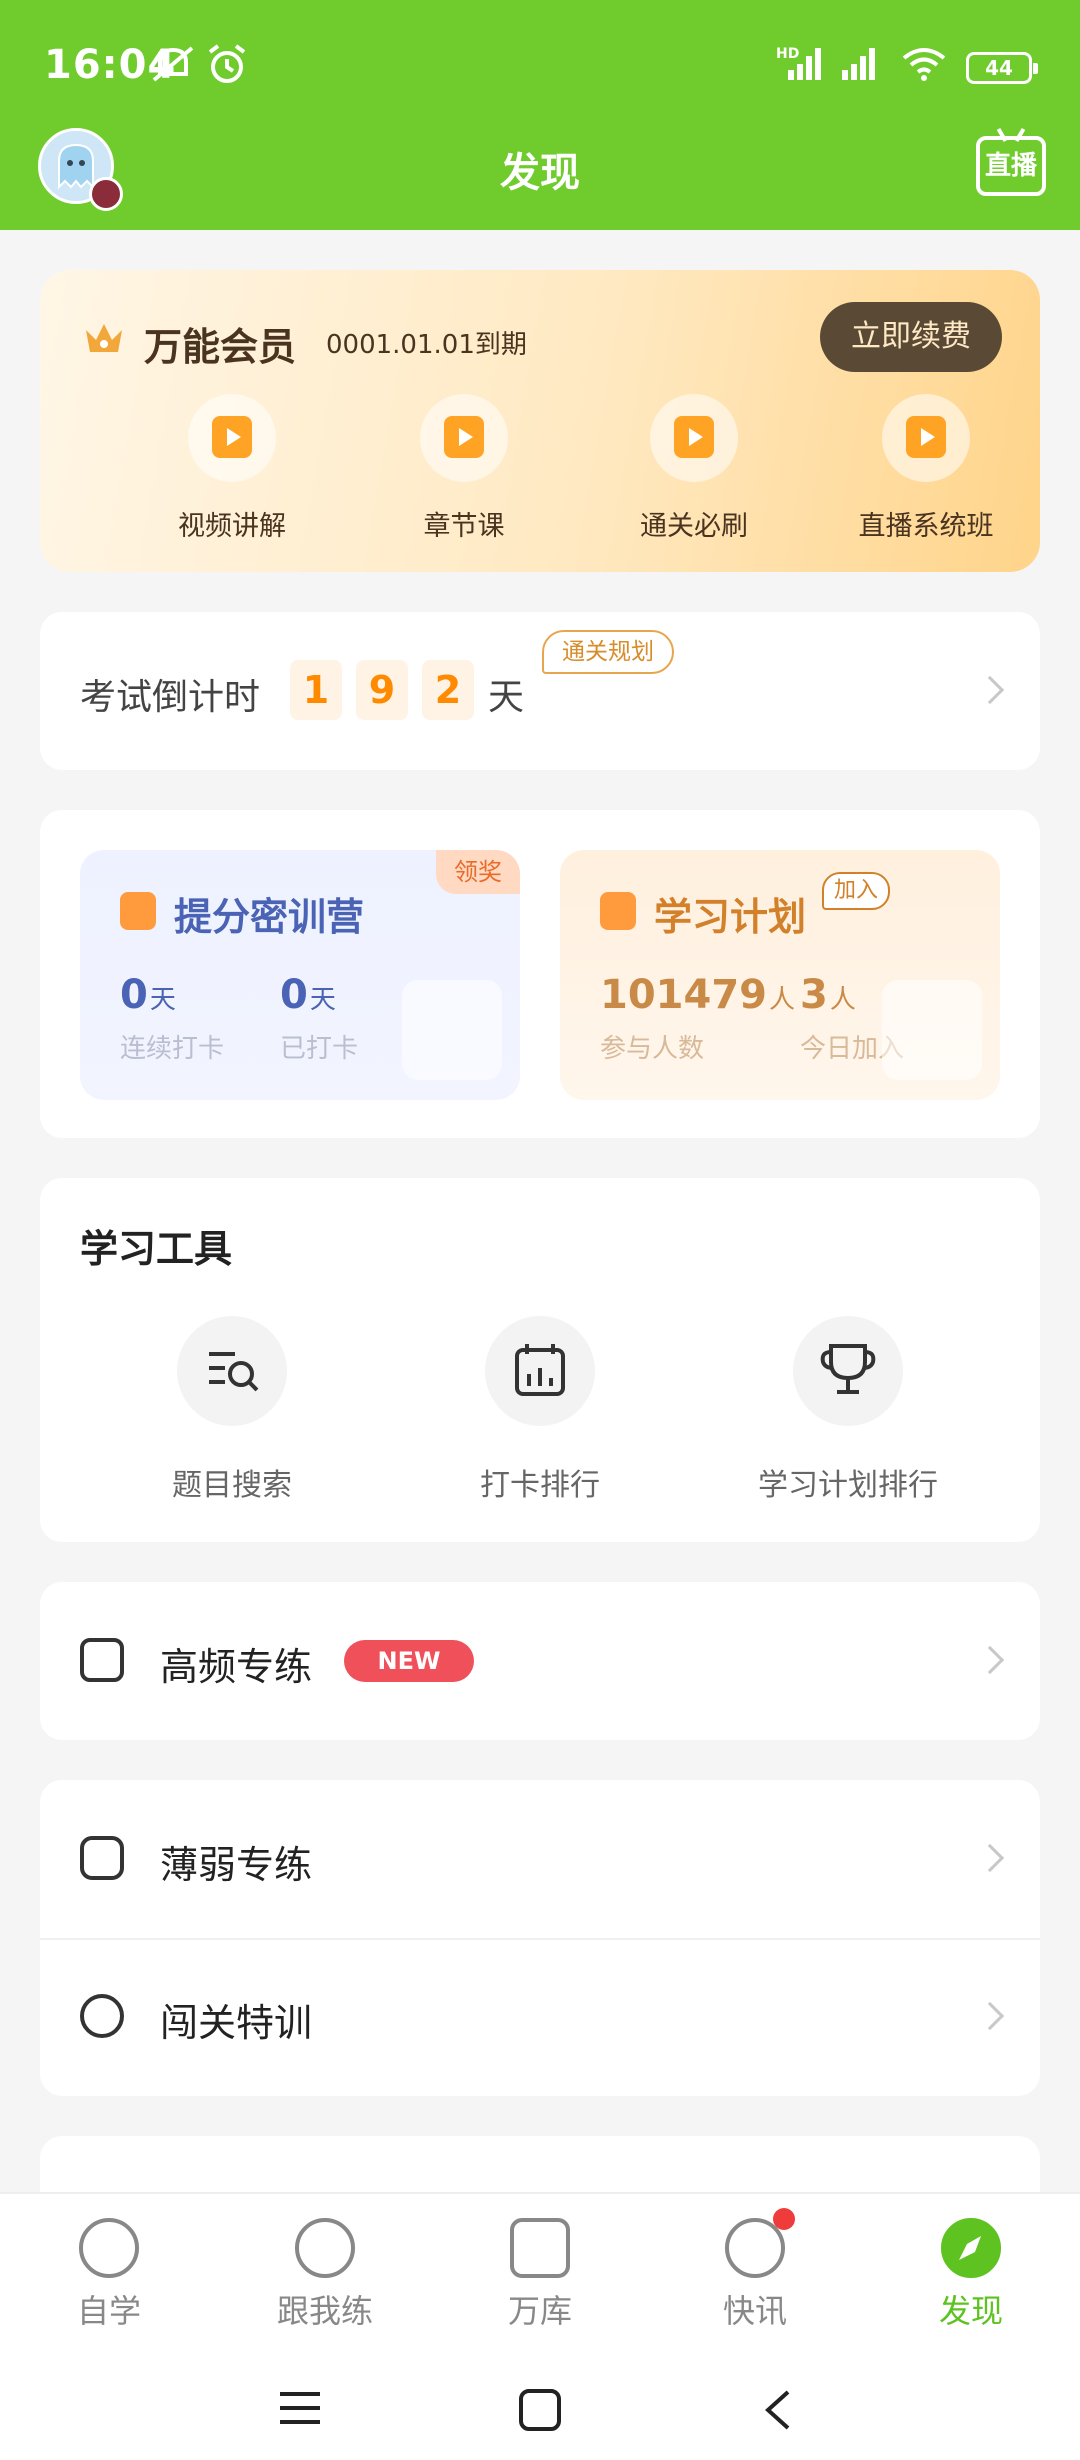 Image resolution: width=1080 pixels, height=2460 pixels. What do you see at coordinates (172, 1018) in the screenshot?
I see `camp-stat: 0天 连续打卡` at bounding box center [172, 1018].